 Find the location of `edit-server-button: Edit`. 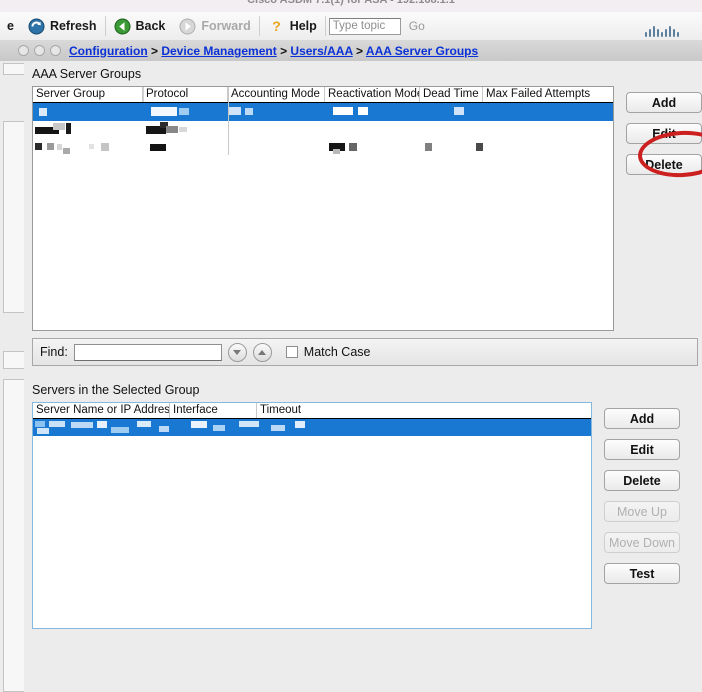

edit-server-button: Edit is located at coordinates (642, 449).